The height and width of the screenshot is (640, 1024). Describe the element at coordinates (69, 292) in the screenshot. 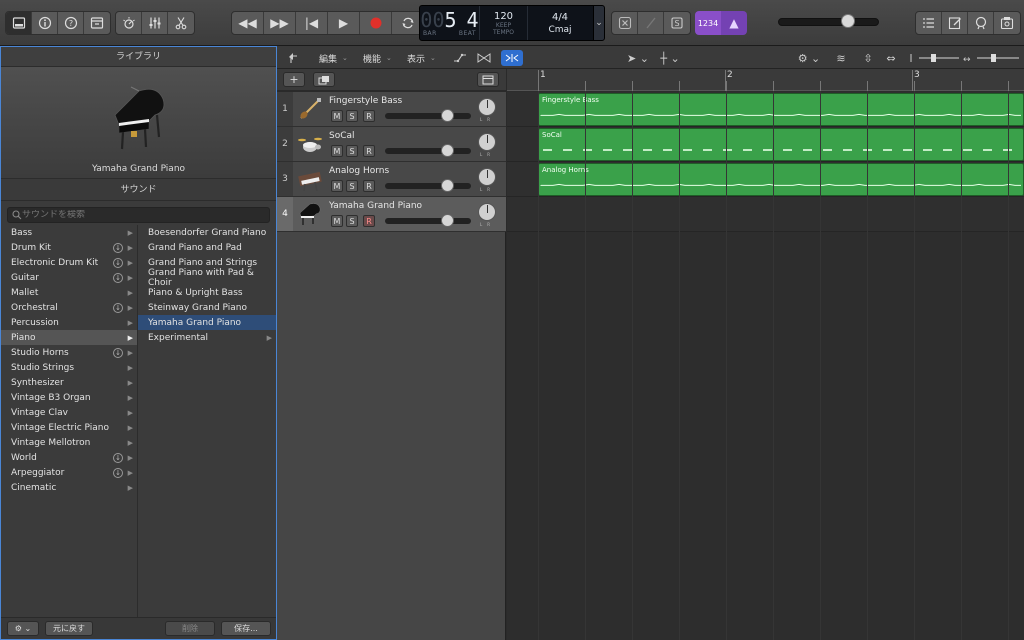

I see `category-item: Mallet ▶` at that location.